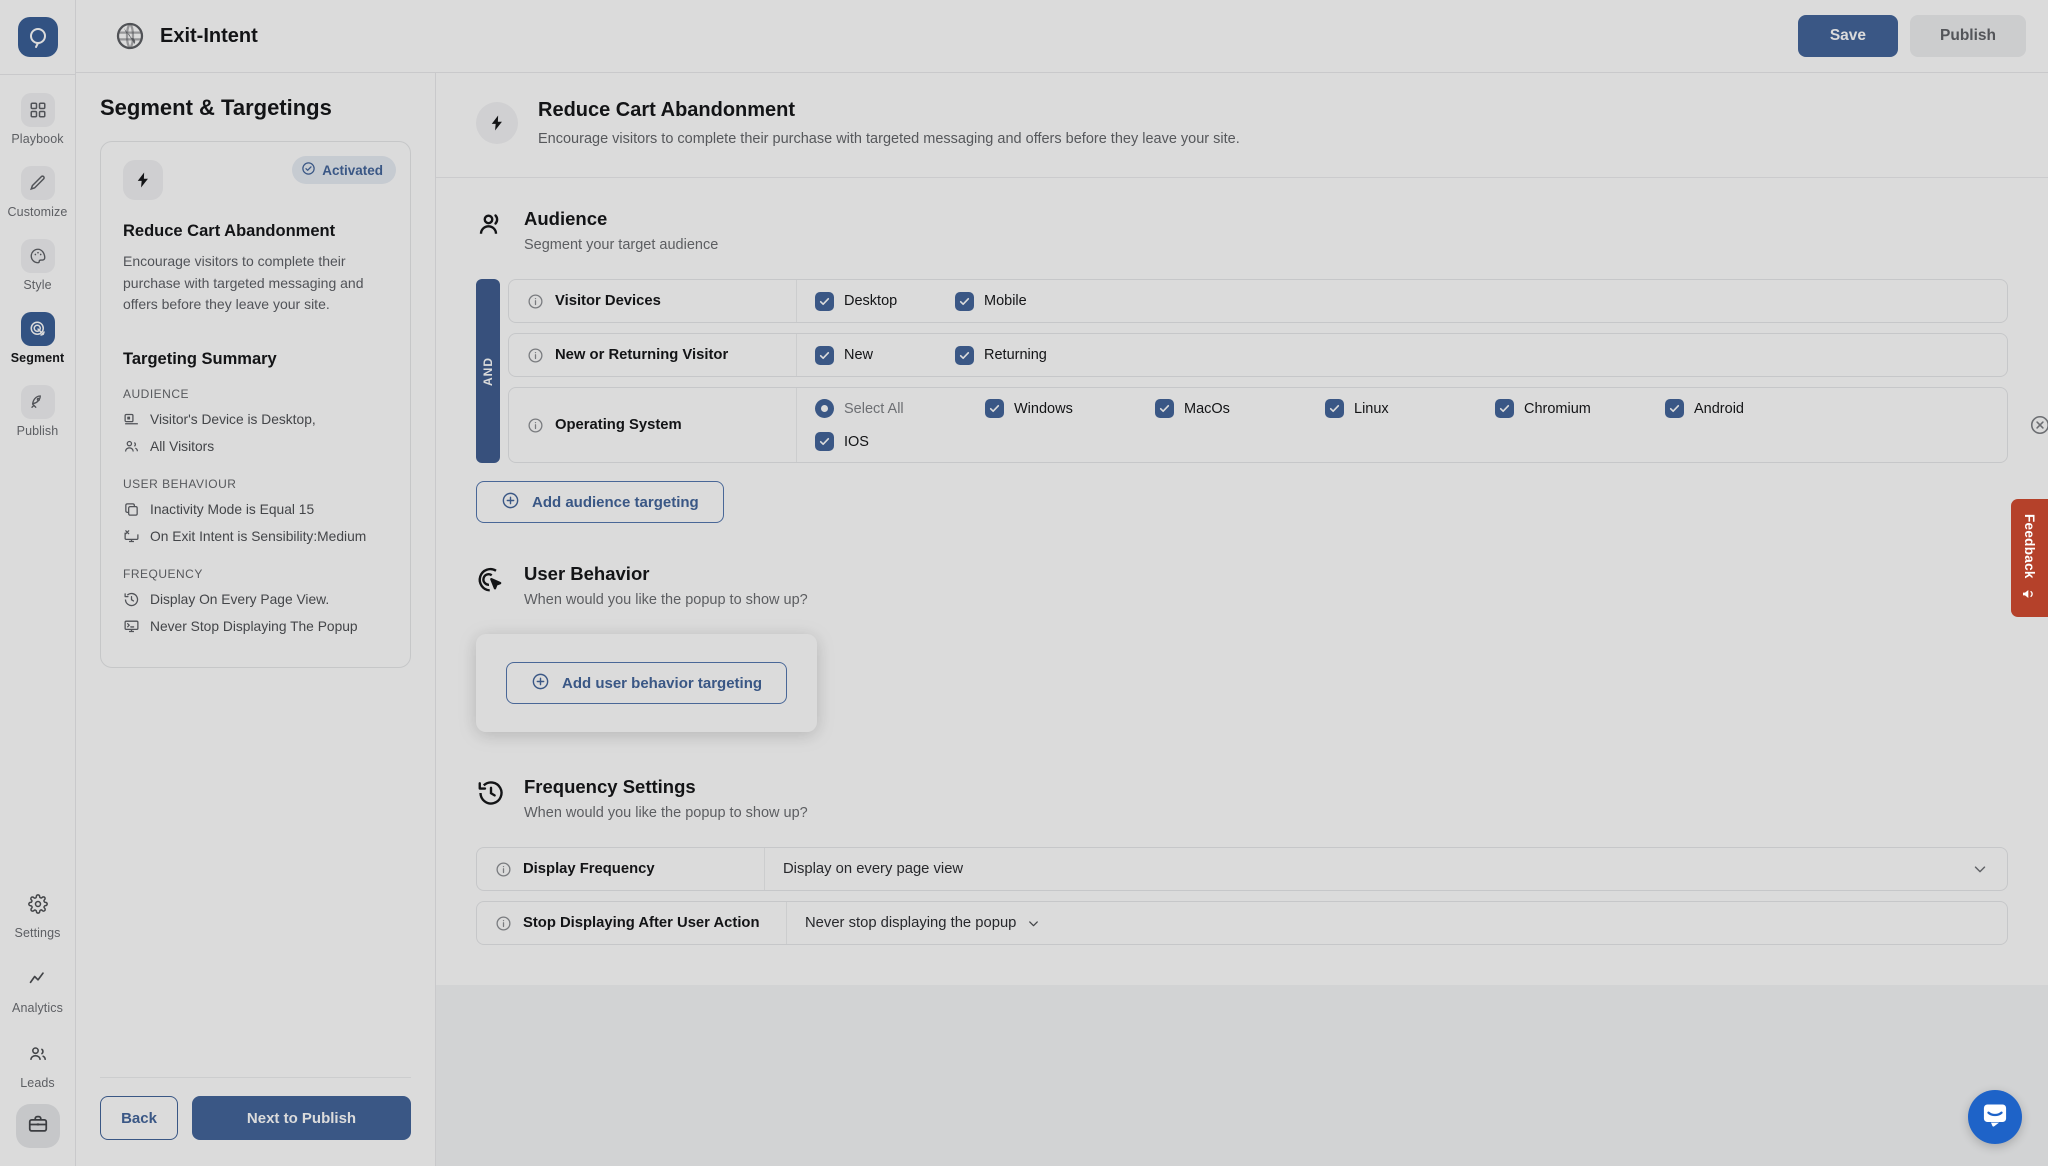  What do you see at coordinates (856, 441) in the screenshot?
I see `checkbox-label: IOS` at bounding box center [856, 441].